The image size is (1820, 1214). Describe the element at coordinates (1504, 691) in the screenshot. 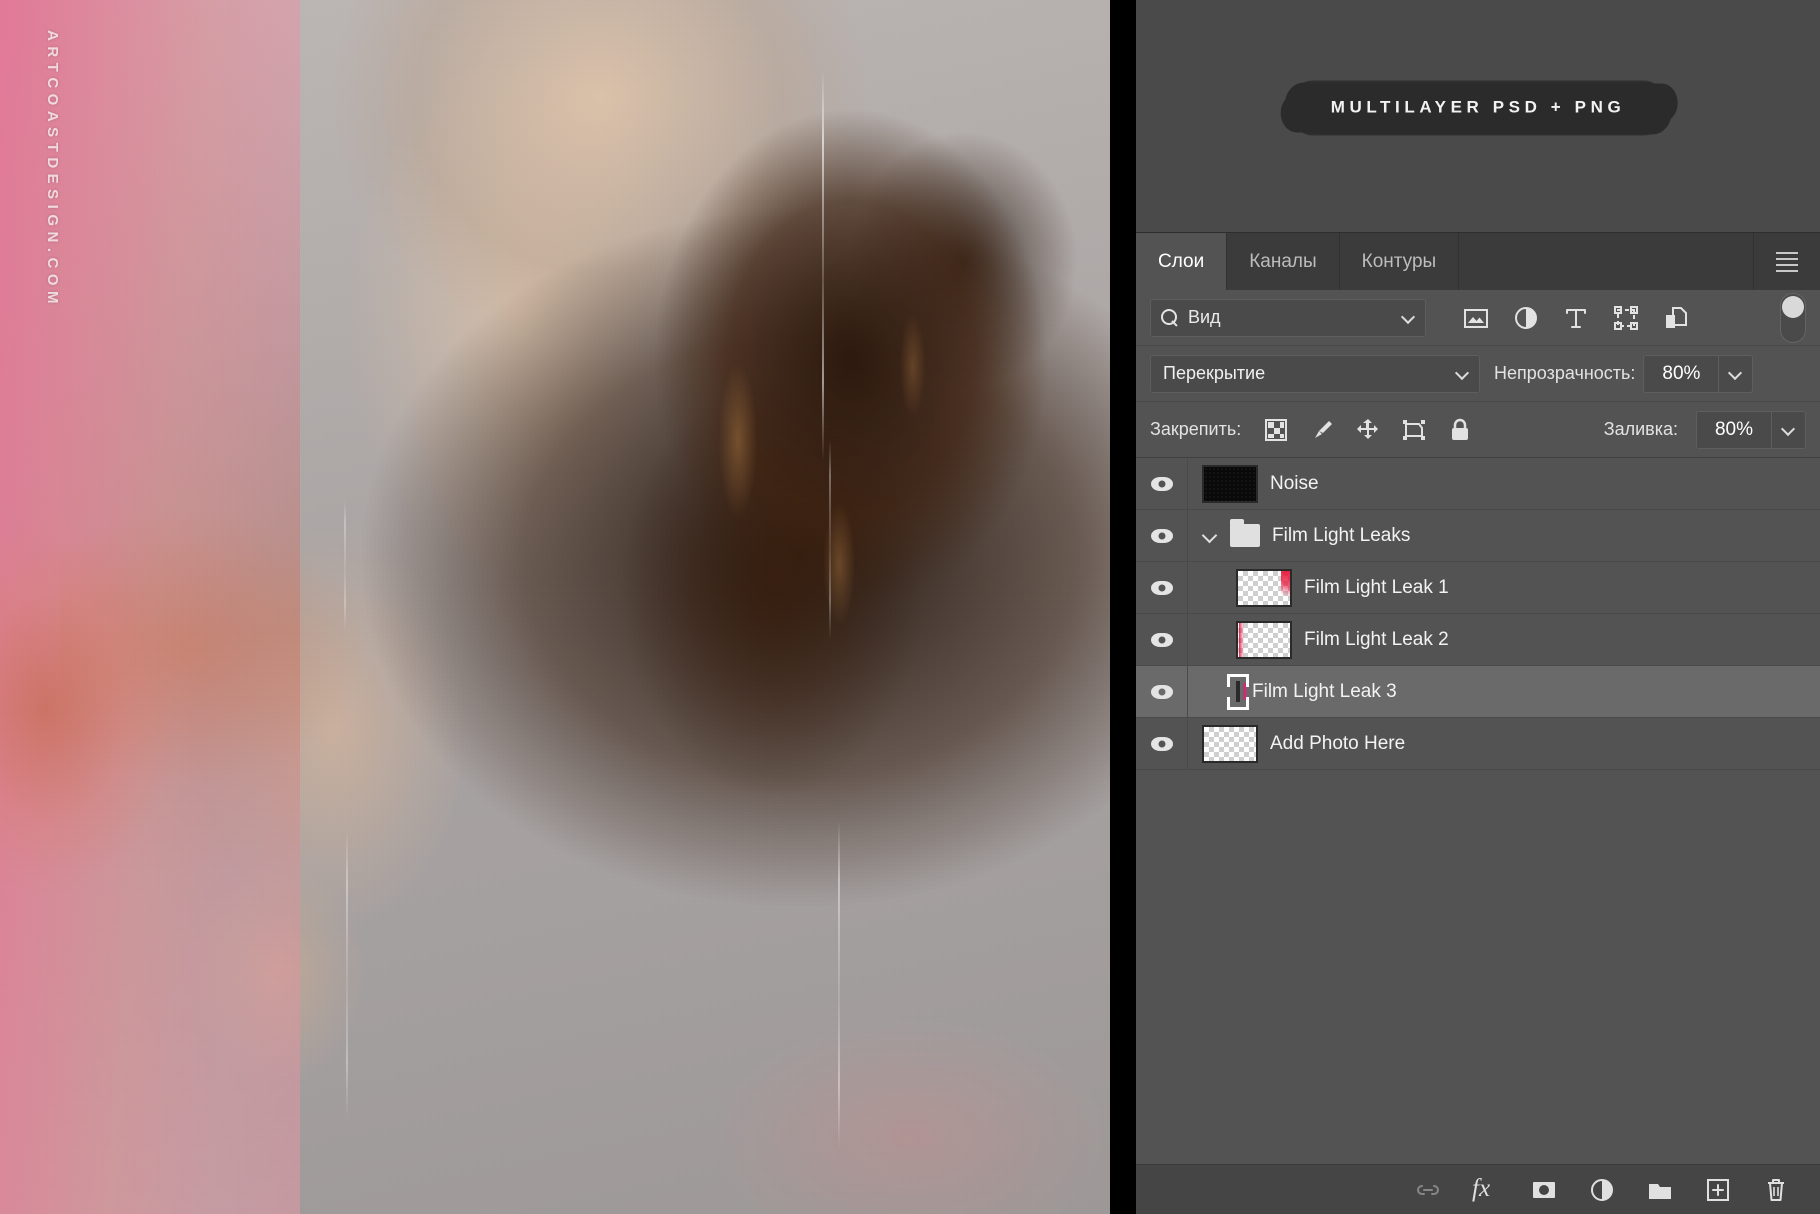

I see `layer-content: Film Light Leak 3` at that location.